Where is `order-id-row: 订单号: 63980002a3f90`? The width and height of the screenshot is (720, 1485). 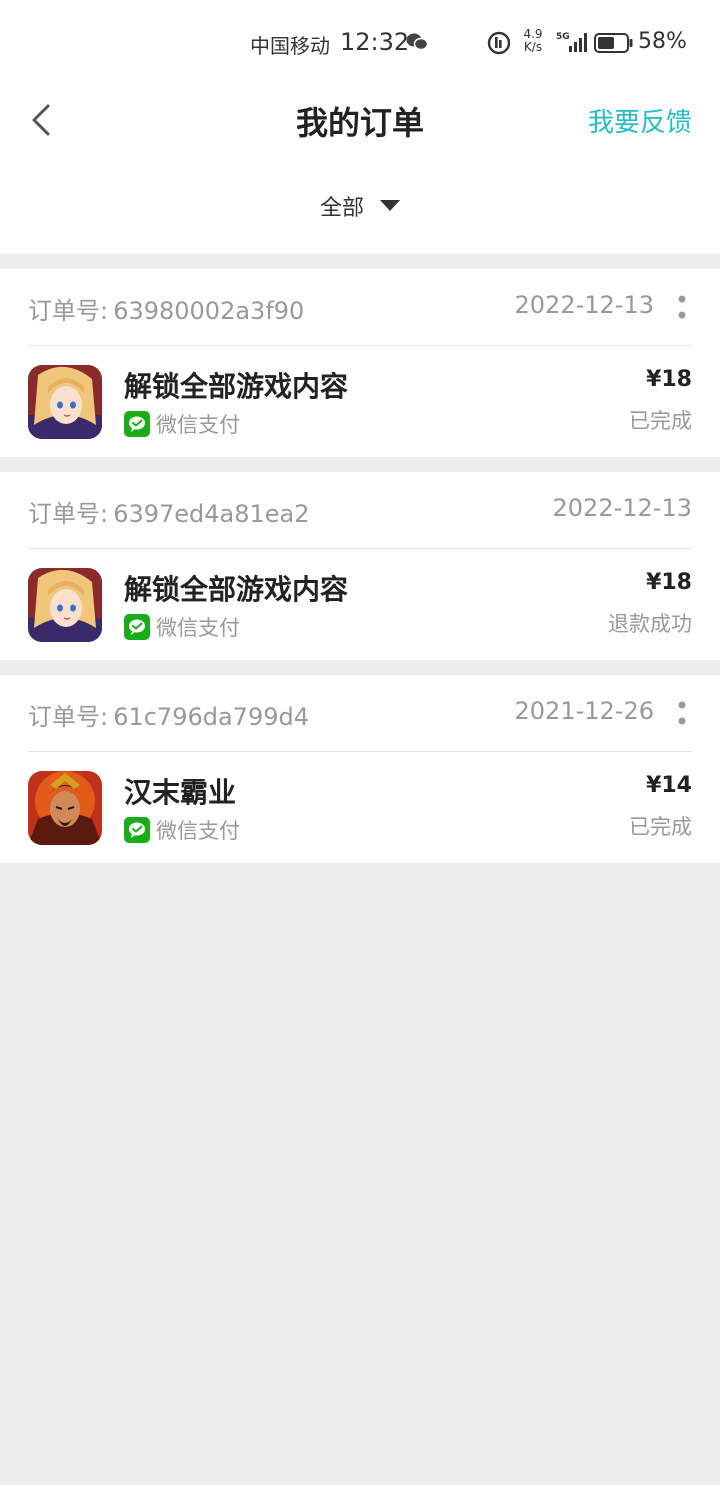 order-id-row: 订单号: 63980002a3f90 is located at coordinates (166, 308).